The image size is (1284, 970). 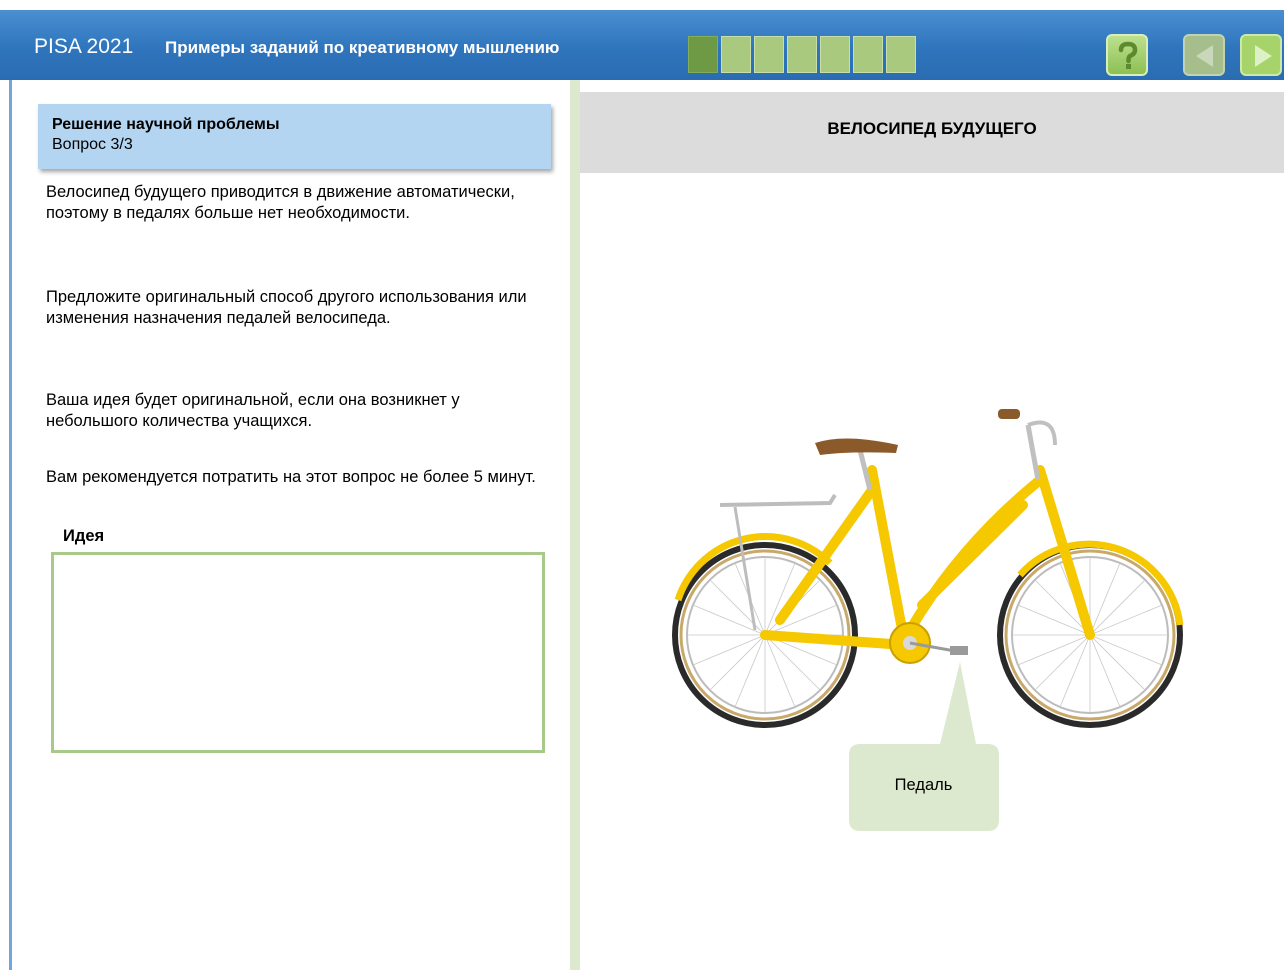 I want to click on arrow-left-icon, so click(x=1204, y=56).